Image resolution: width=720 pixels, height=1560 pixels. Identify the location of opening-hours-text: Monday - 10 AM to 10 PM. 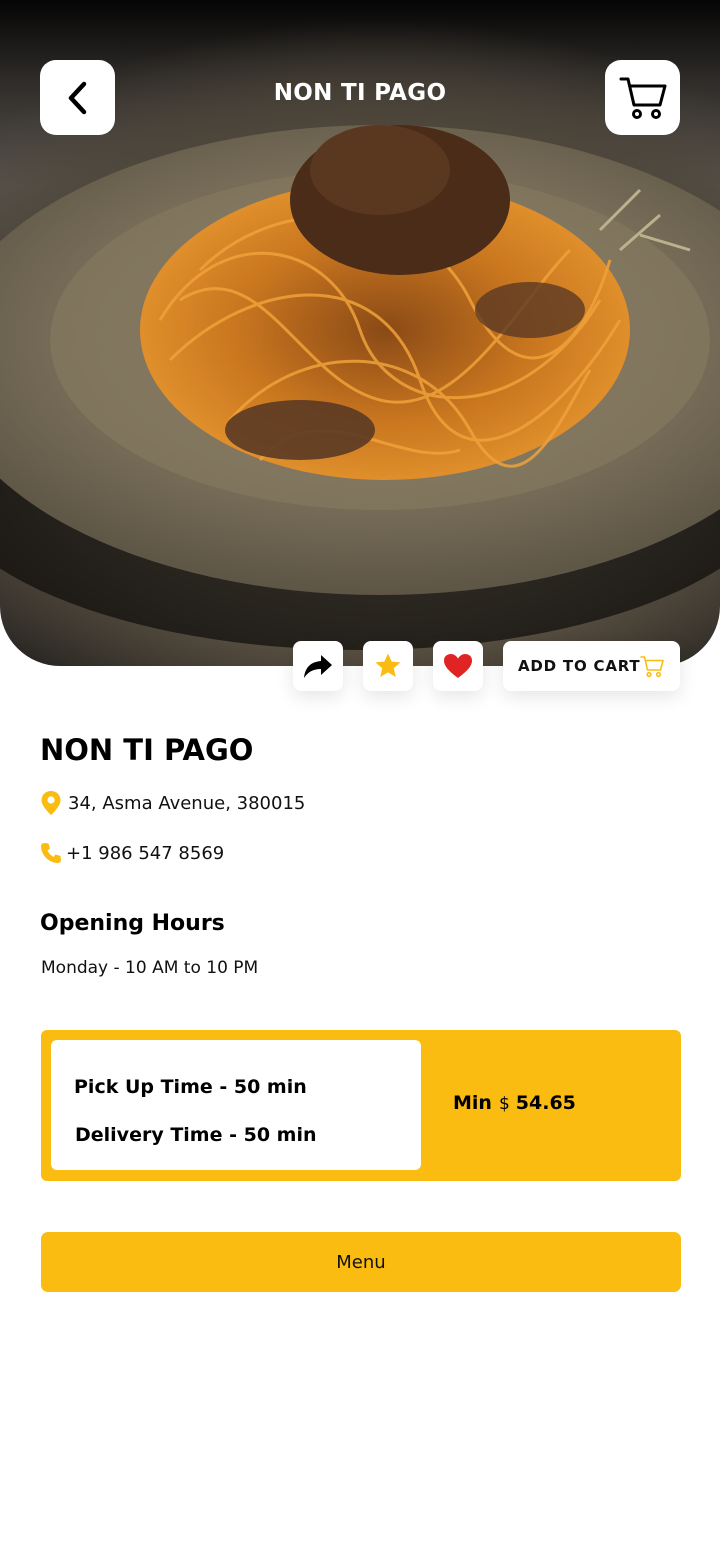
(150, 968).